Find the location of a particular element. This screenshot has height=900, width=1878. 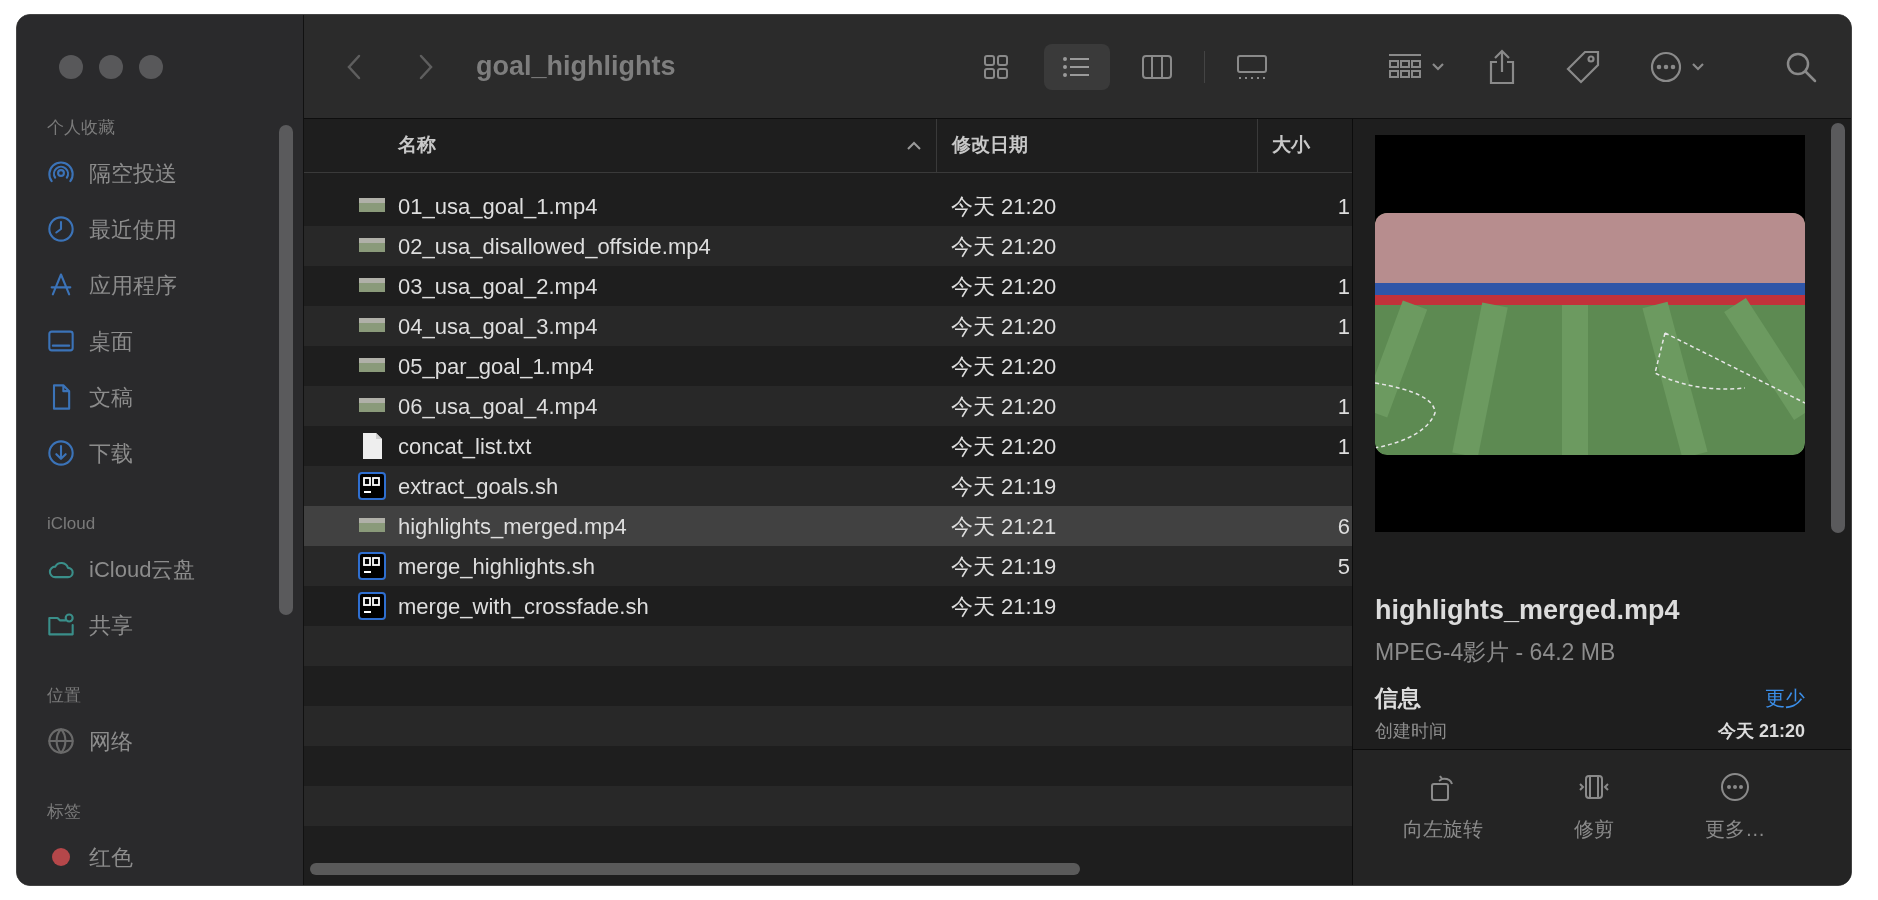

sidebar-item: 文稿 is located at coordinates (162, 397).